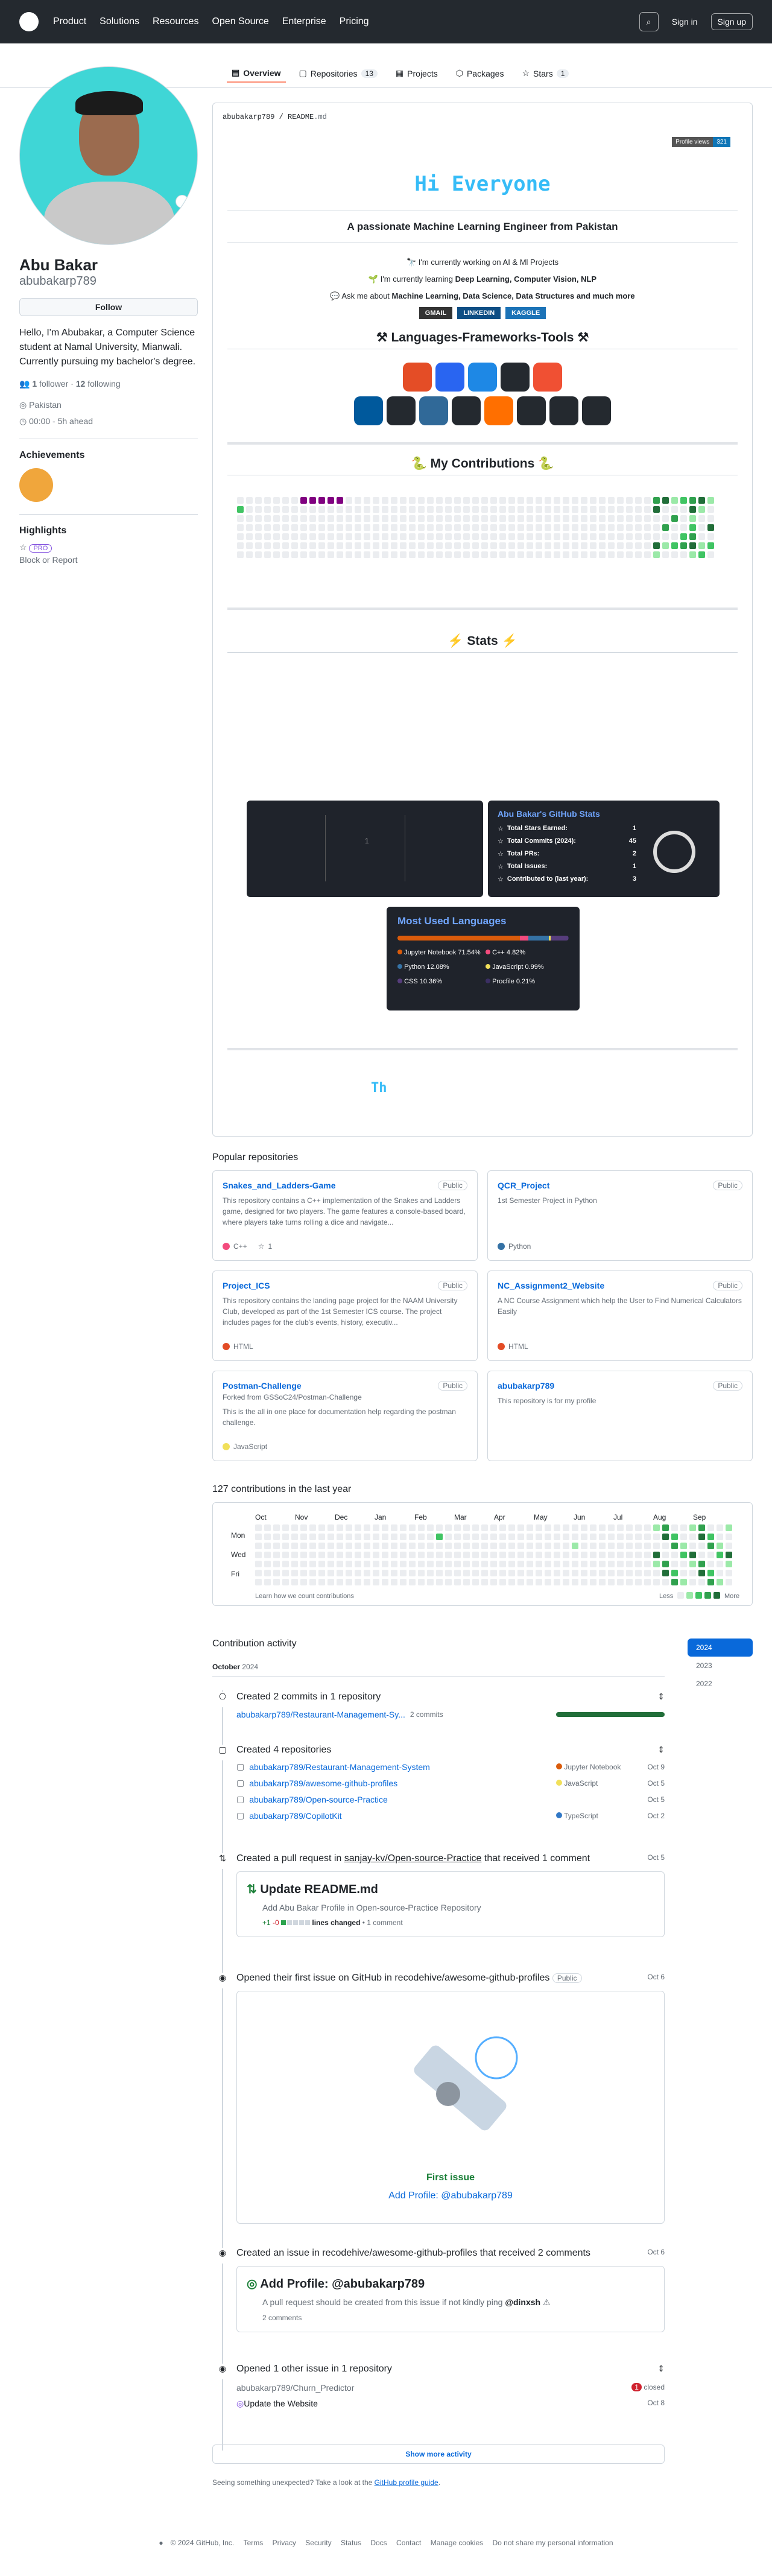 The image size is (772, 2576). What do you see at coordinates (246, 1285) in the screenshot?
I see `repo-name-link: Project_ICS` at bounding box center [246, 1285].